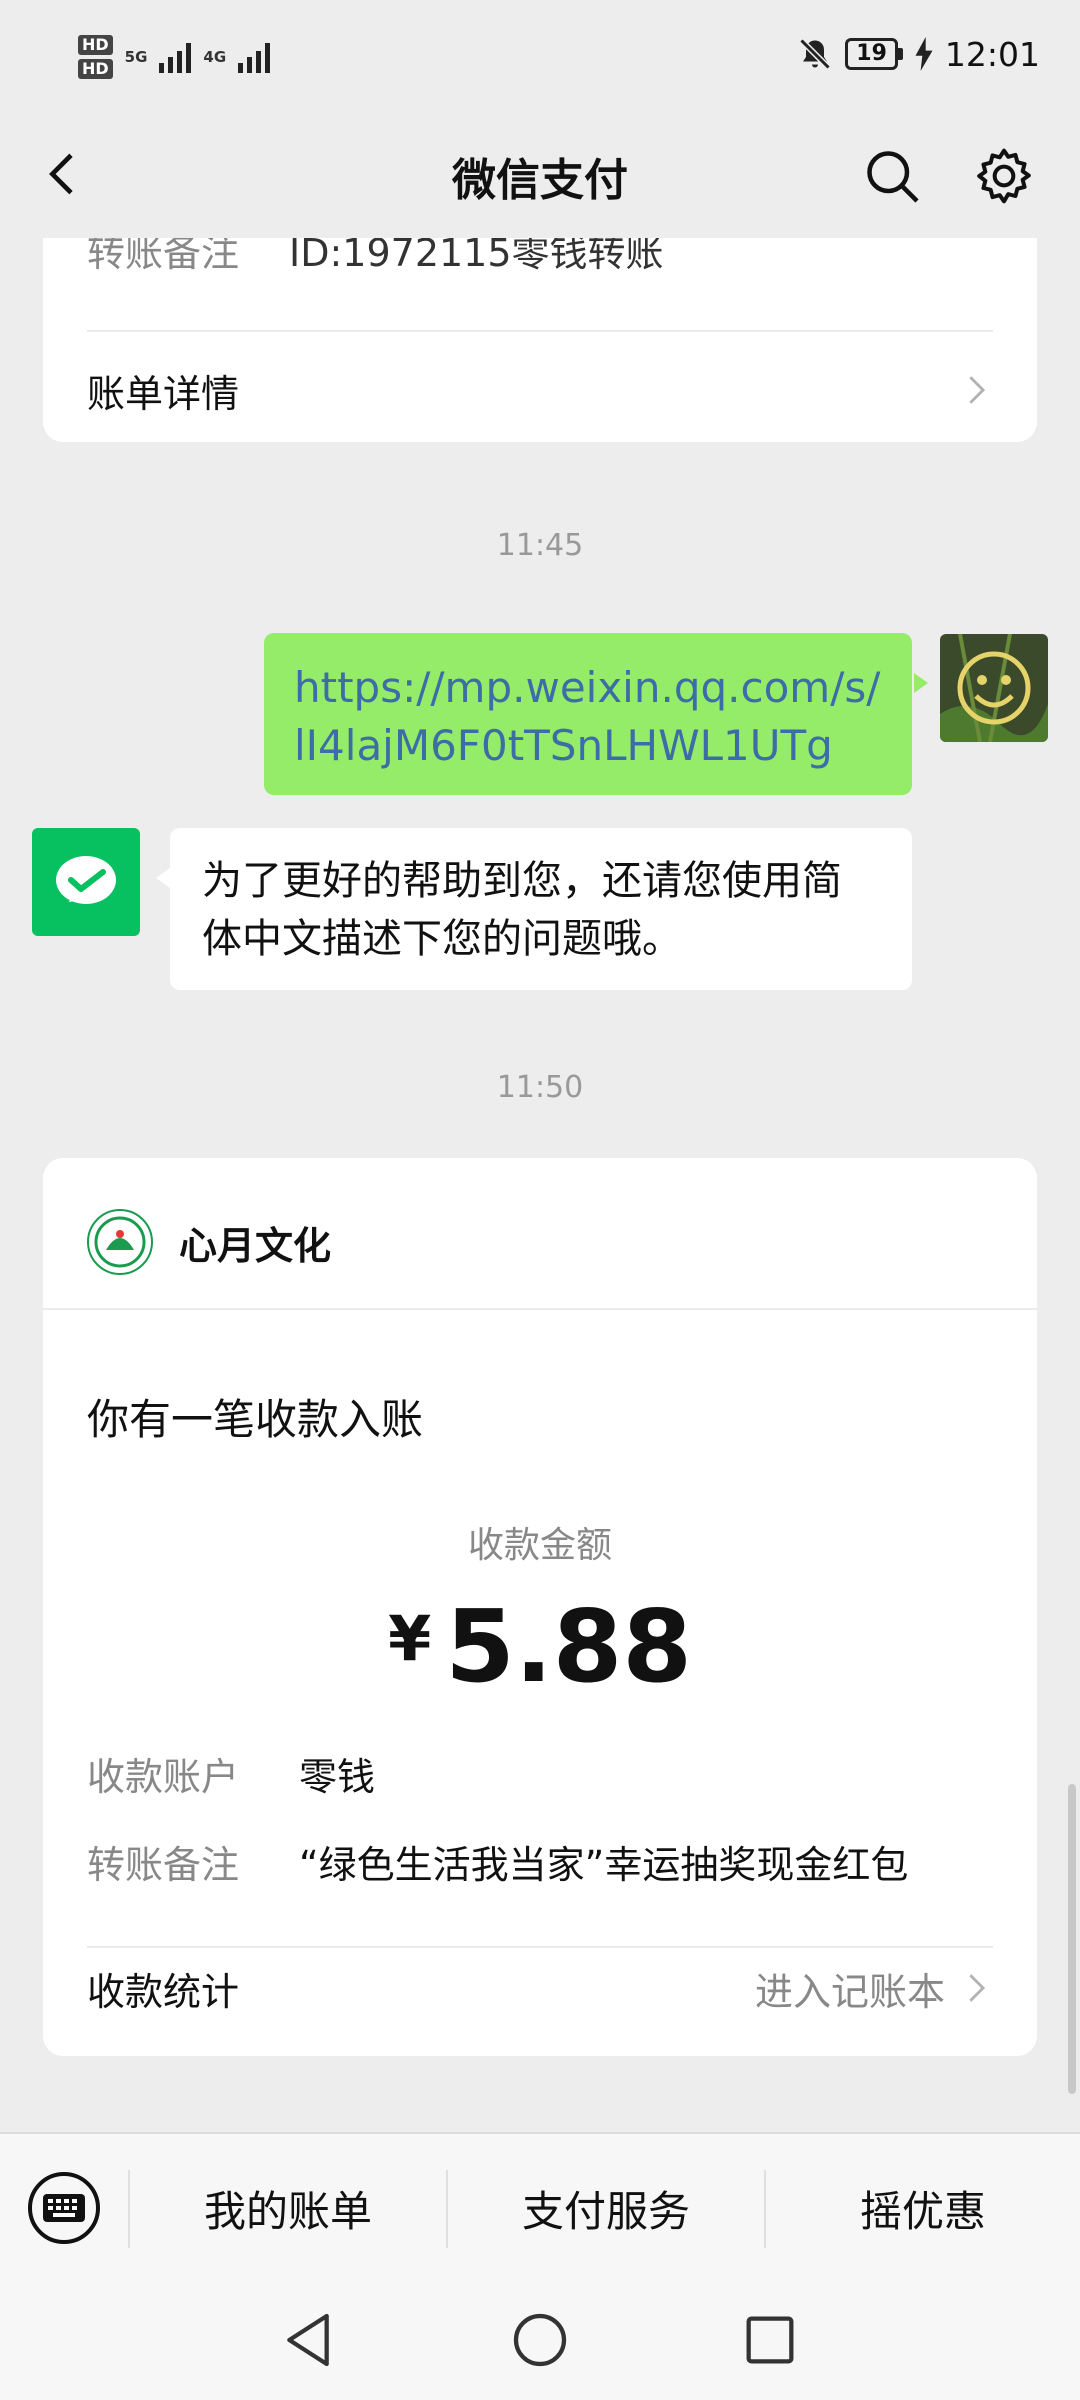 The width and height of the screenshot is (1080, 2400). What do you see at coordinates (95, 69) in the screenshot?
I see `hd-badge-2: HD` at bounding box center [95, 69].